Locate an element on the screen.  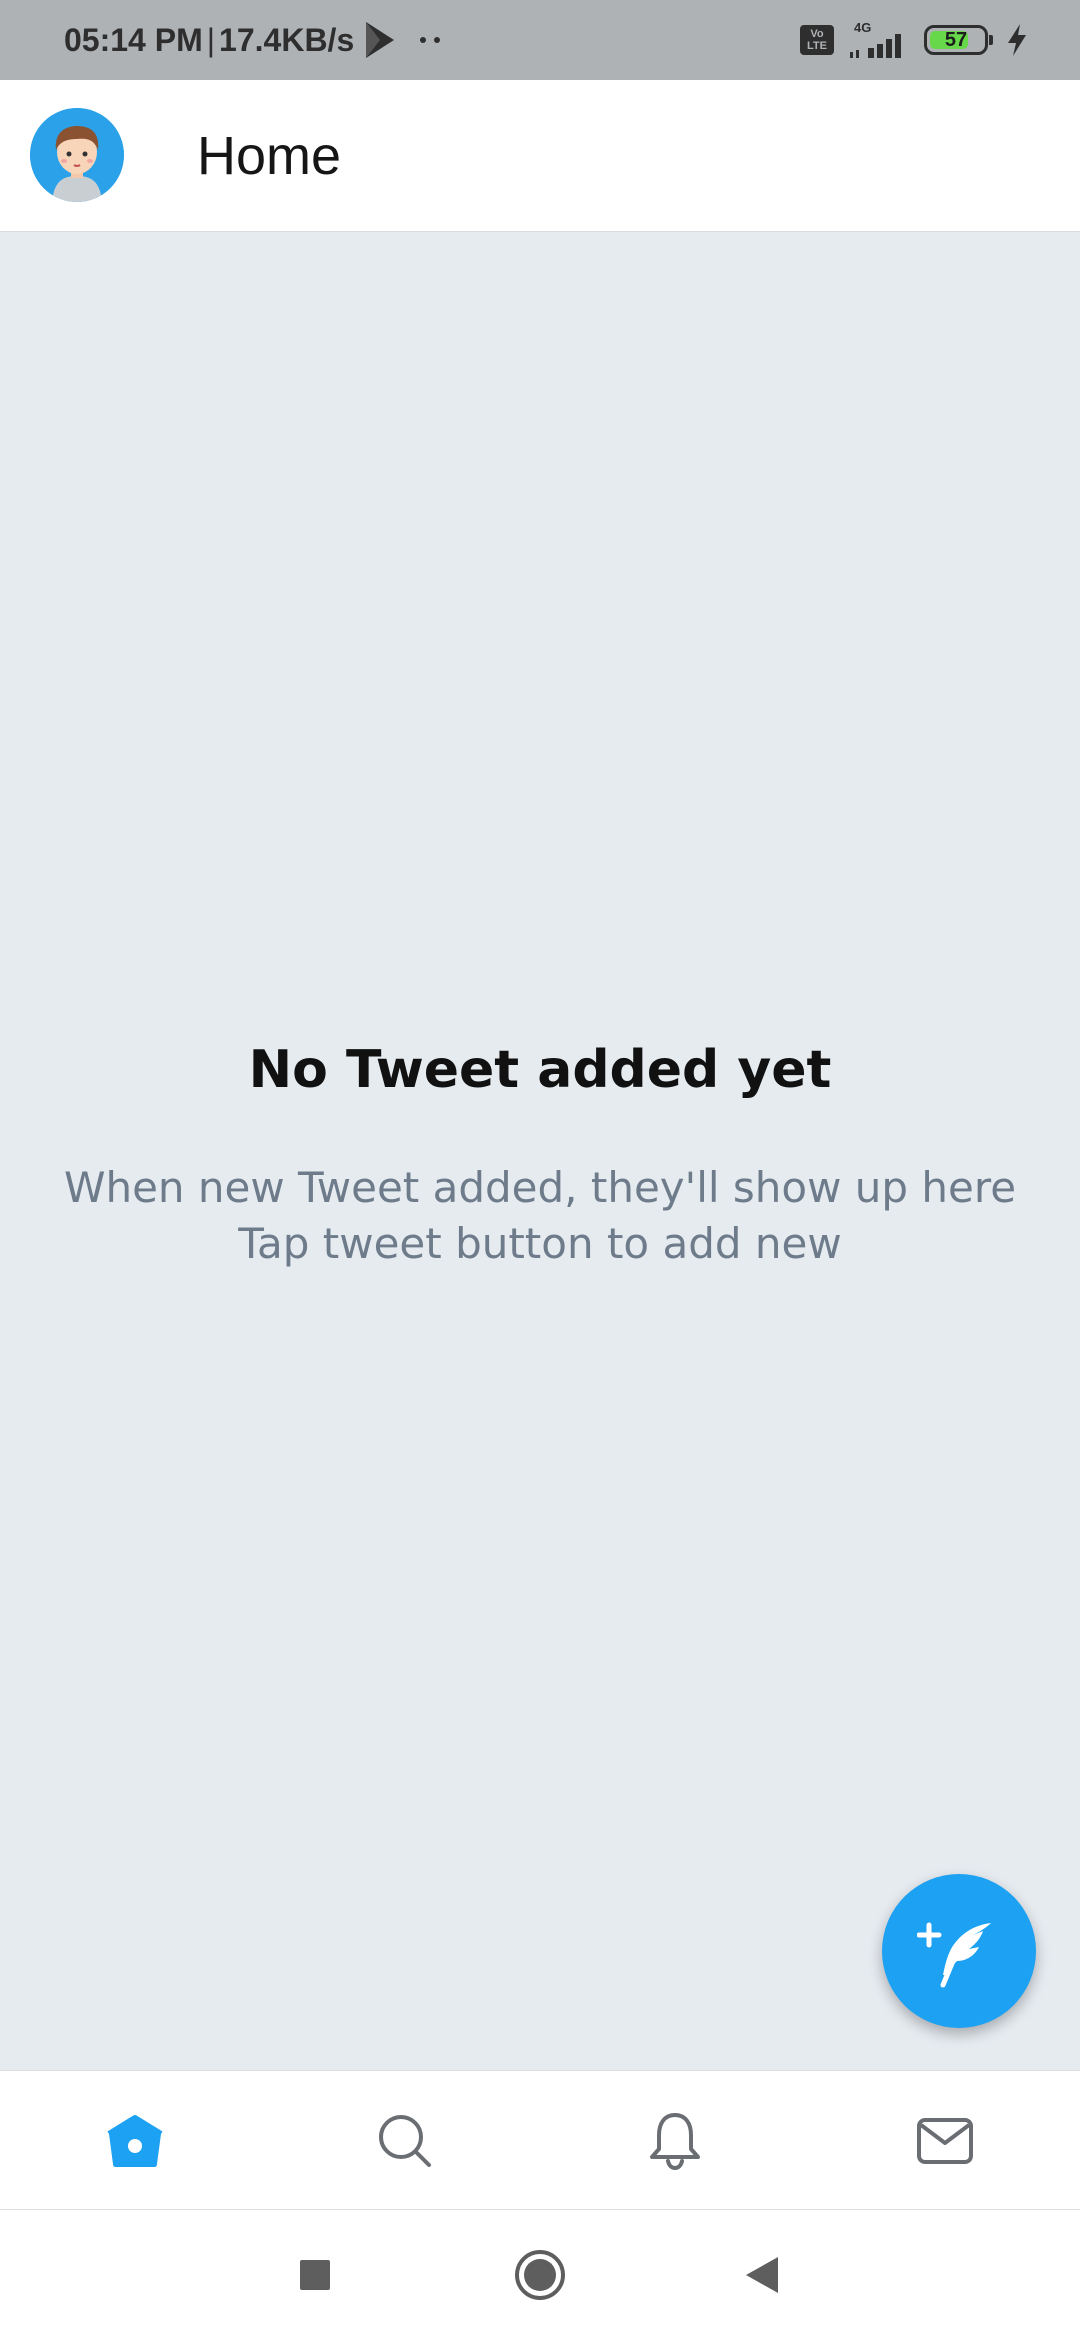
battery-level: 57 is located at coordinates (956, 40).